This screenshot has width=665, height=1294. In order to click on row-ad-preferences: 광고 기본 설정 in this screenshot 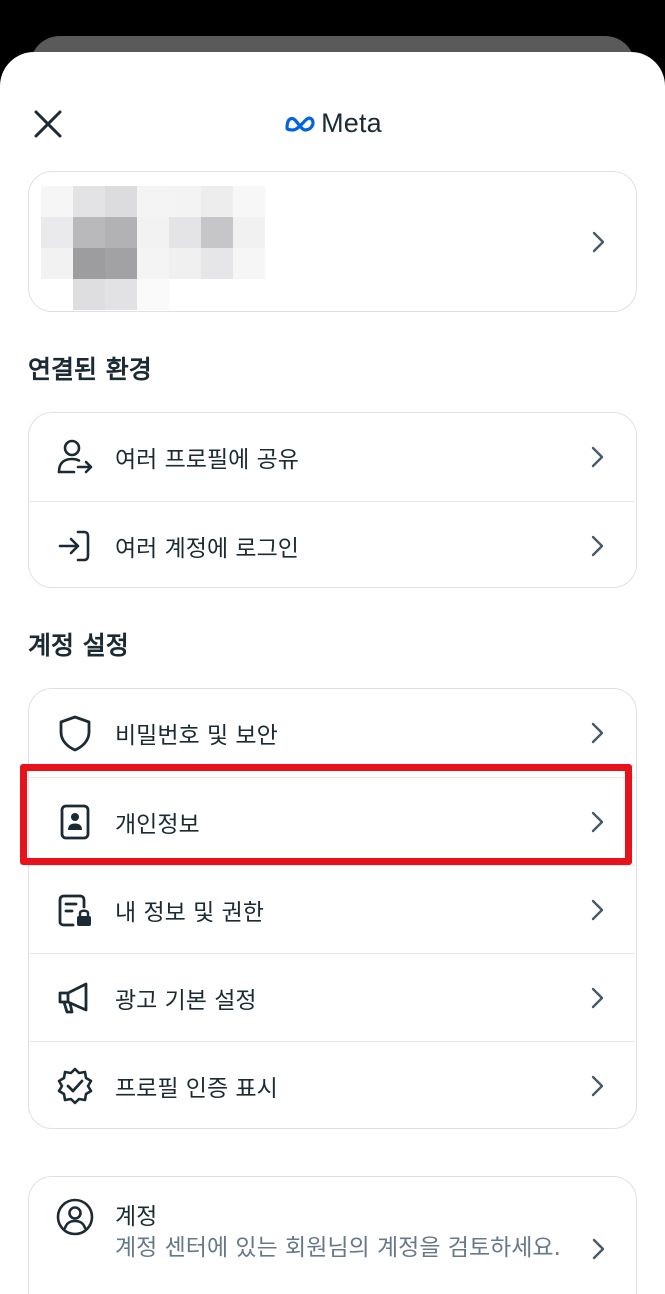, I will do `click(332, 997)`.